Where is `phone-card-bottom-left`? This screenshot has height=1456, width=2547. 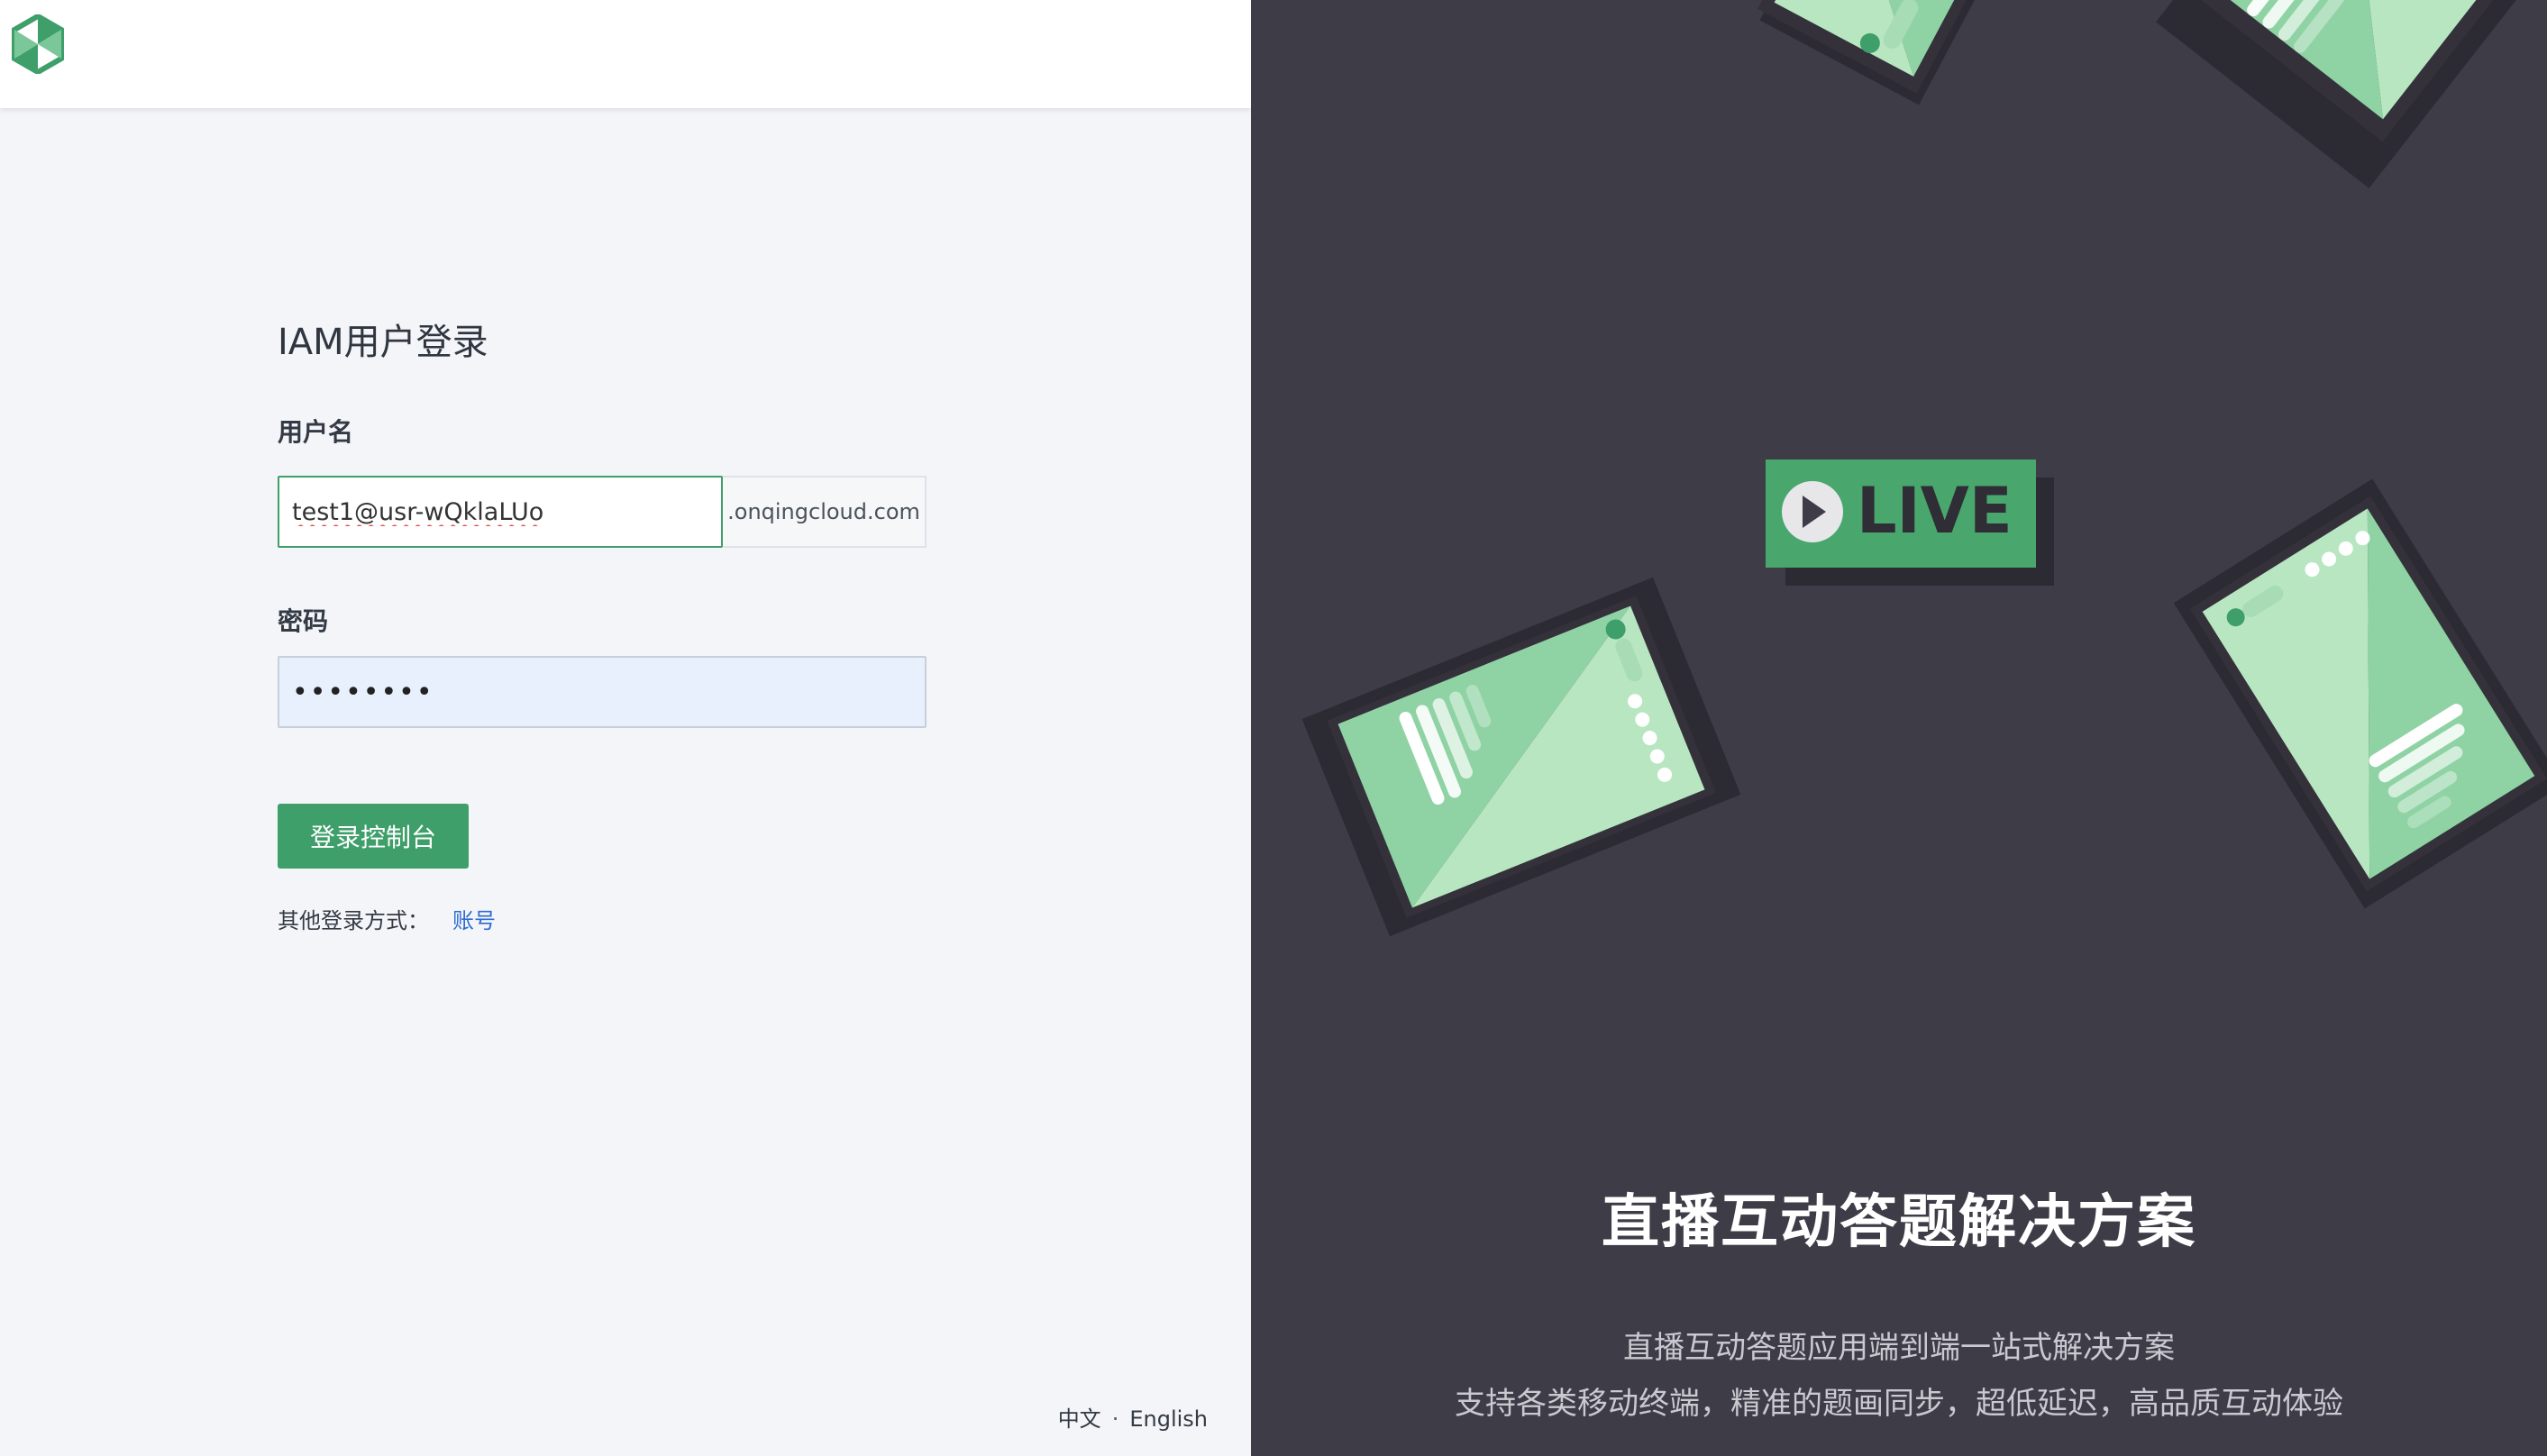 phone-card-bottom-left is located at coordinates (1521, 757).